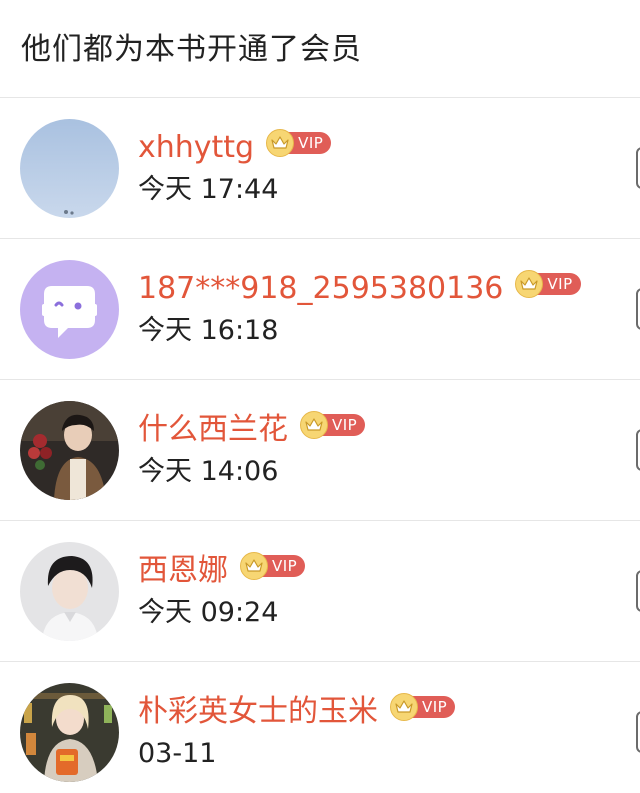 This screenshot has height=793, width=640. Describe the element at coordinates (177, 753) in the screenshot. I see `member-time: 03-11` at that location.